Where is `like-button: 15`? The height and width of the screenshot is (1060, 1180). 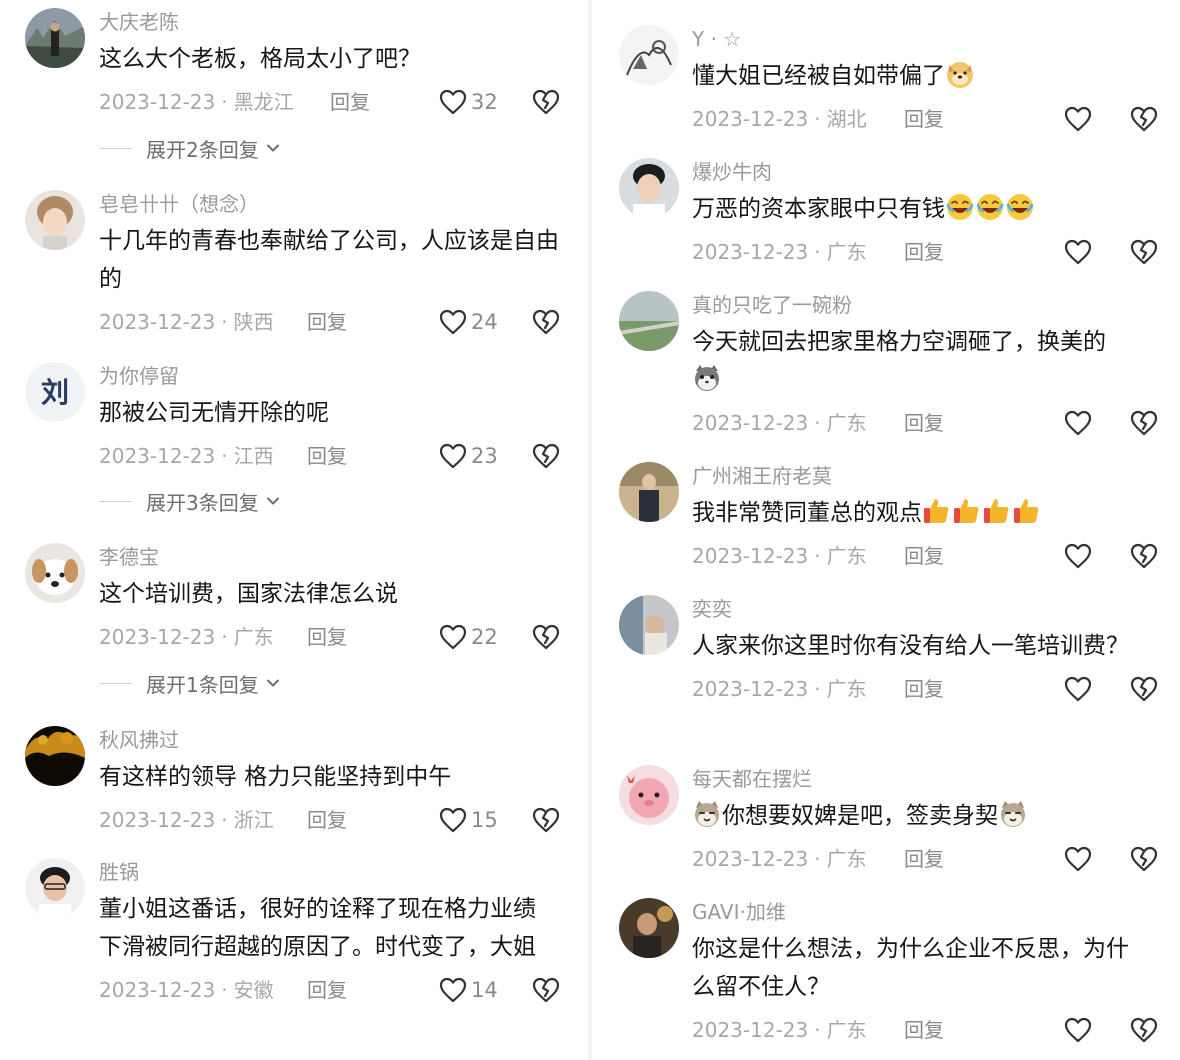 like-button: 15 is located at coordinates (468, 820).